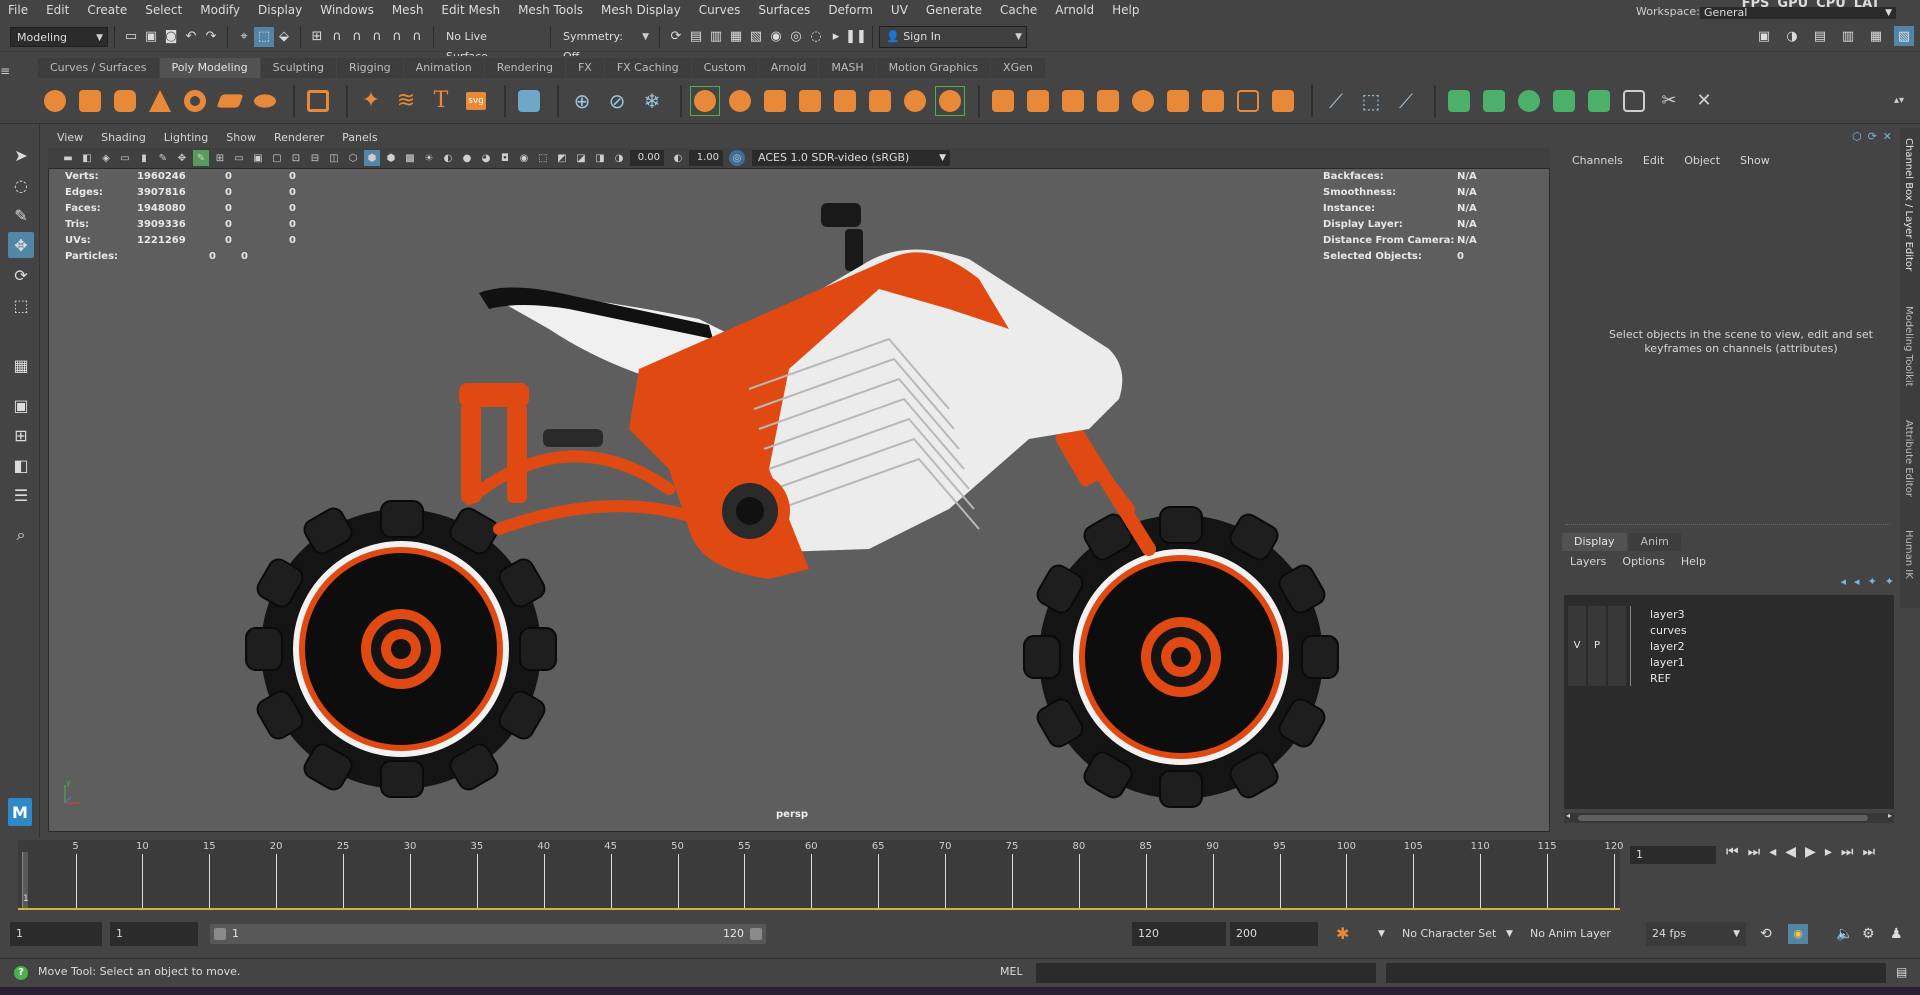  What do you see at coordinates (1143, 101) in the screenshot?
I see `circularize-icon` at bounding box center [1143, 101].